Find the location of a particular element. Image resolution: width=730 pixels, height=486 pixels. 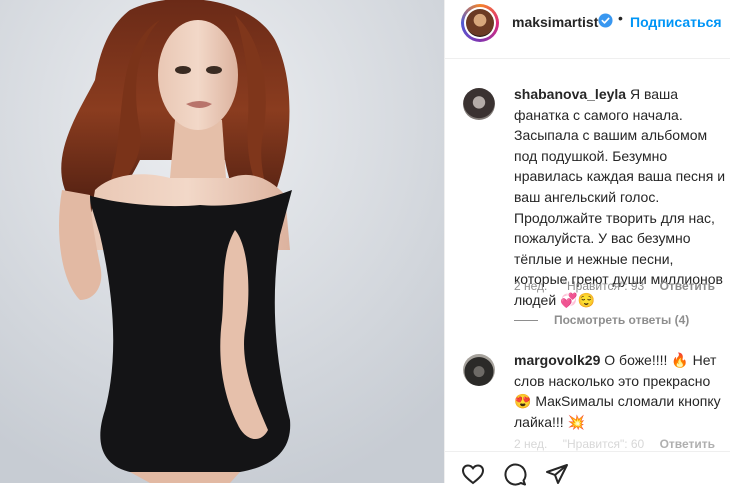

verified-badge-icon is located at coordinates (605, 20).